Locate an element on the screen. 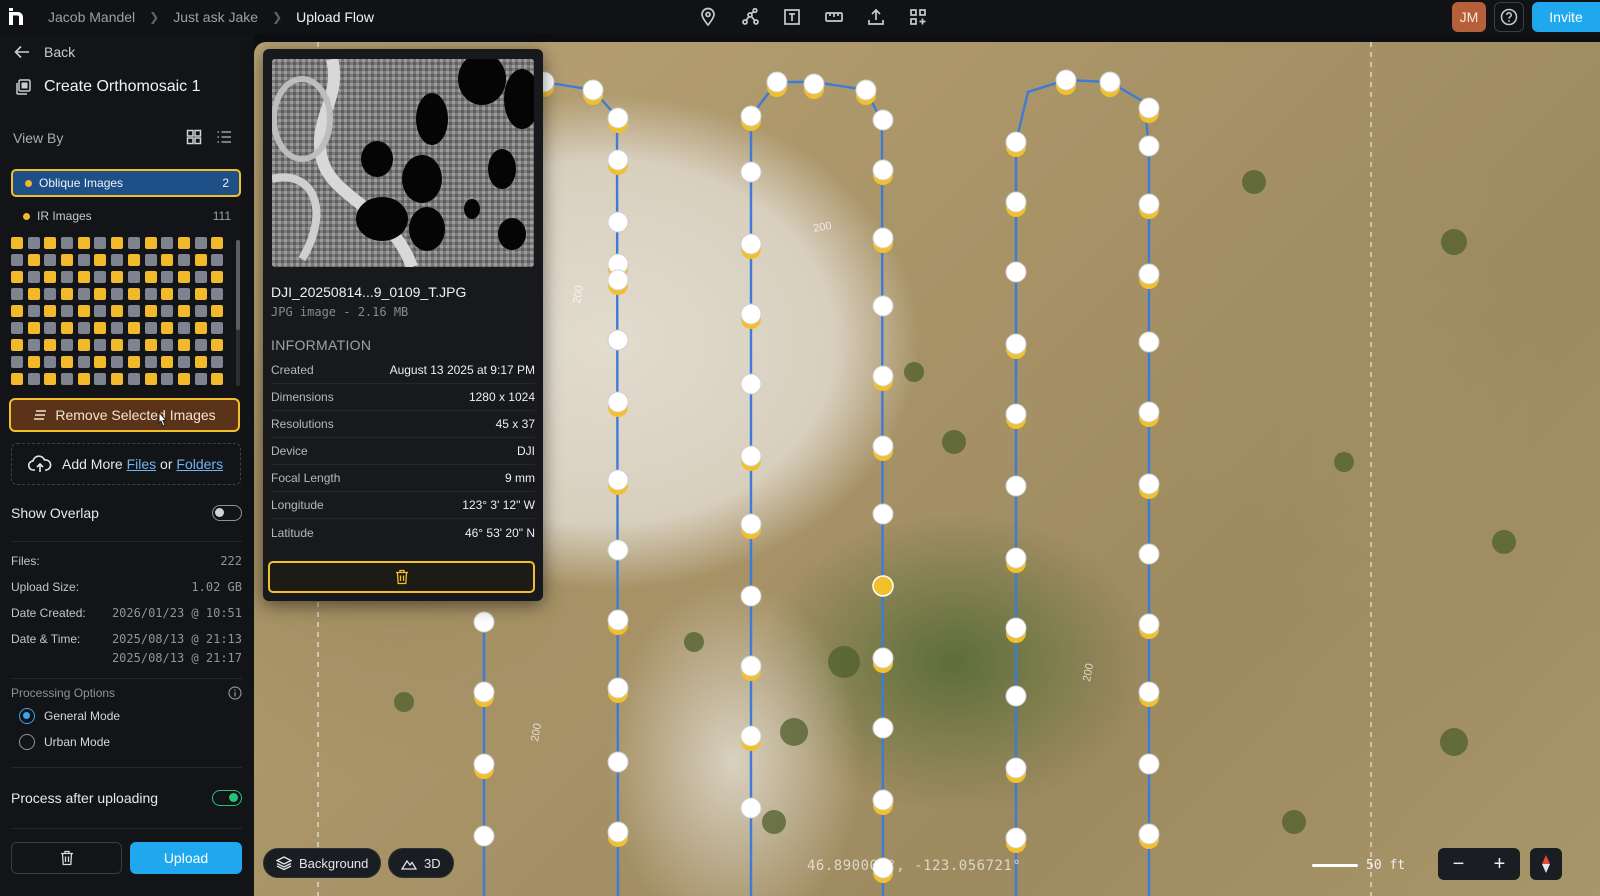 This screenshot has height=896, width=1600. breadcrumb-item-user: Jacob Mandel is located at coordinates (91, 17).